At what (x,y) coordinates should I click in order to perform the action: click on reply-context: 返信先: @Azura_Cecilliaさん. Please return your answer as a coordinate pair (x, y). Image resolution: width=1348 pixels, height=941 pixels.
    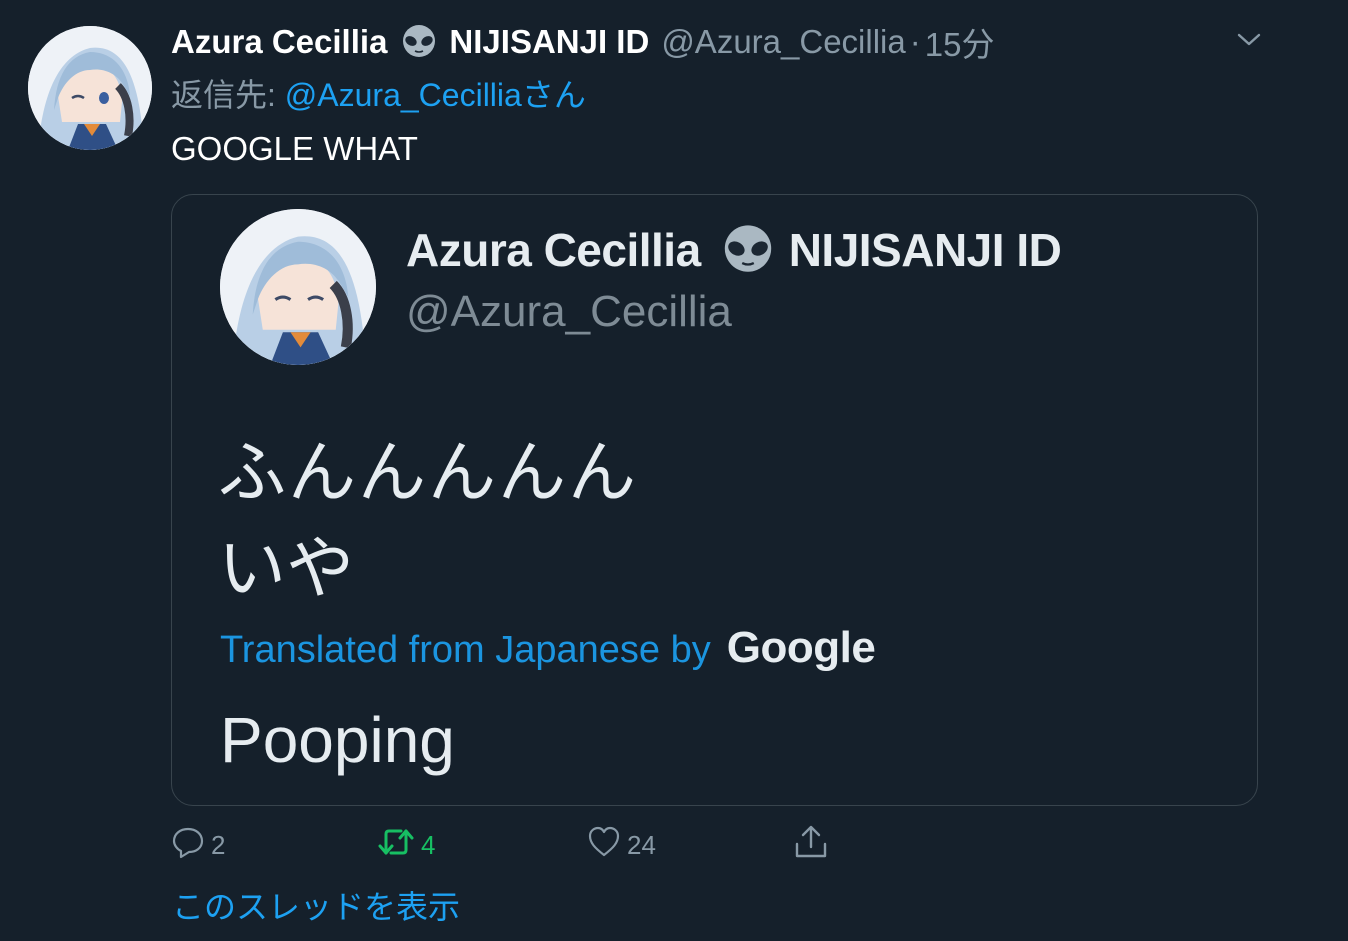
    Looking at the image, I should click on (378, 93).